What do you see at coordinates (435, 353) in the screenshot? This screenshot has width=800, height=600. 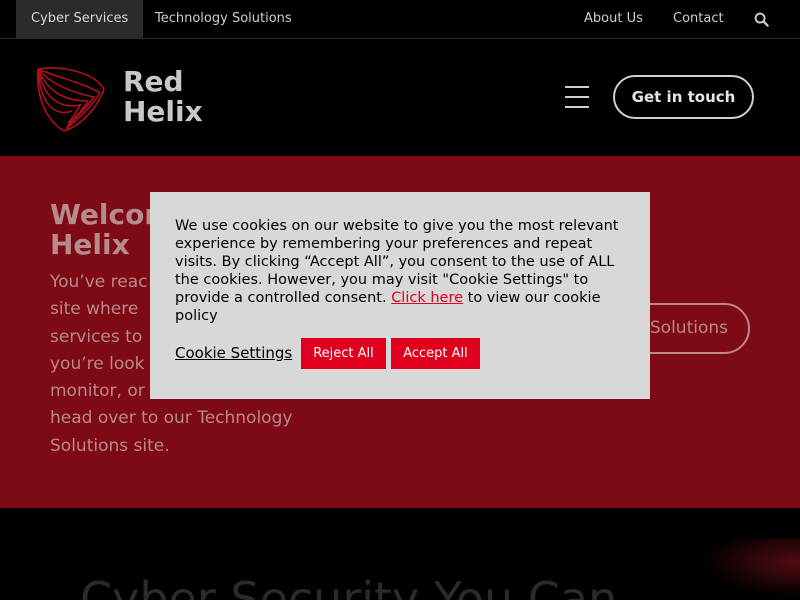 I see `accept-all-button: Accept All` at bounding box center [435, 353].